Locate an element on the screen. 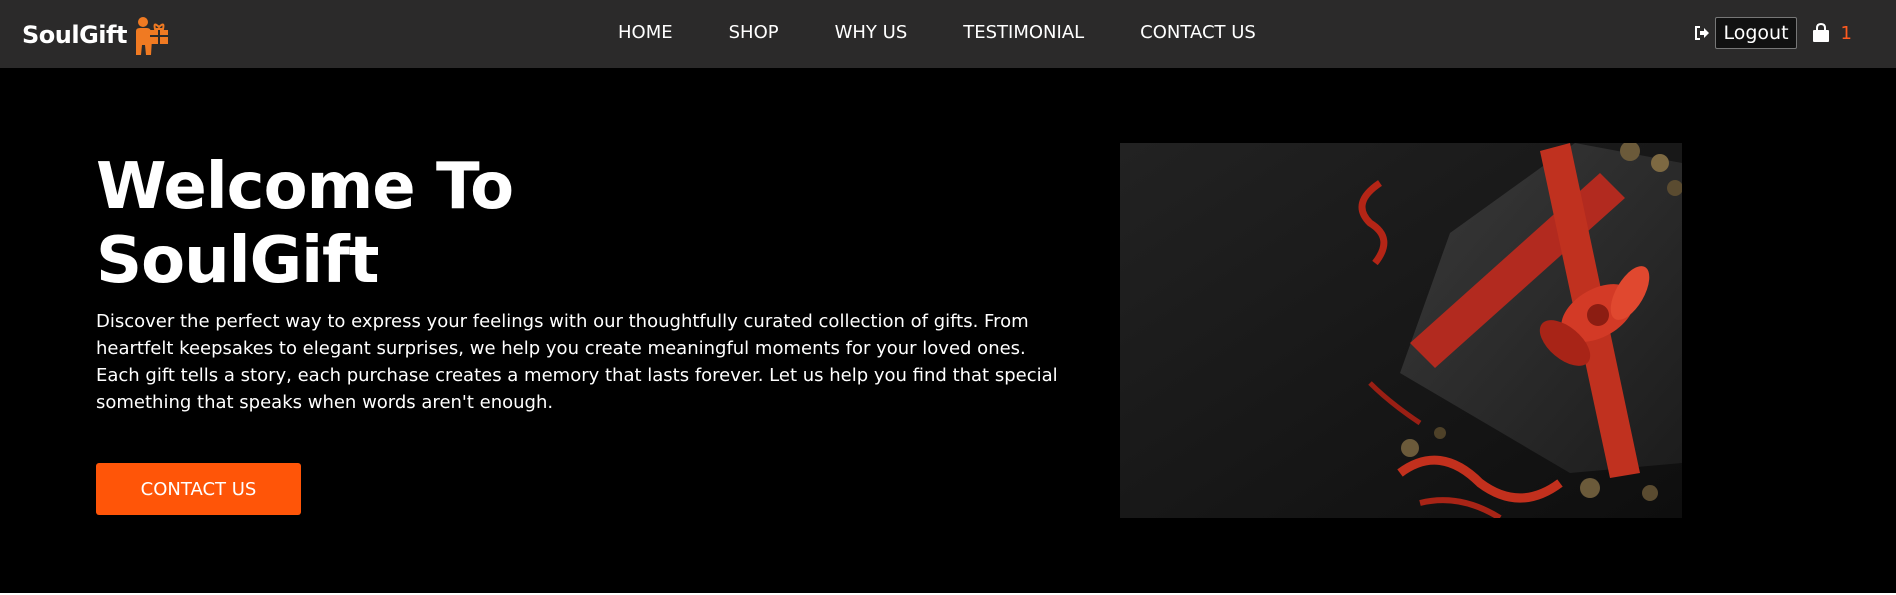 The width and height of the screenshot is (1896, 595). contact-us-button: CONTACT US is located at coordinates (198, 489).